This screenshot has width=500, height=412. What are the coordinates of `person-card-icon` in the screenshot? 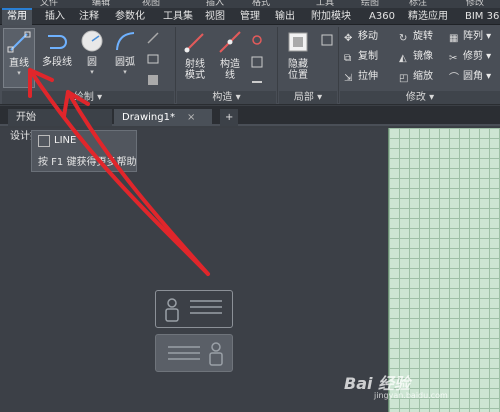 It's located at (193, 310).